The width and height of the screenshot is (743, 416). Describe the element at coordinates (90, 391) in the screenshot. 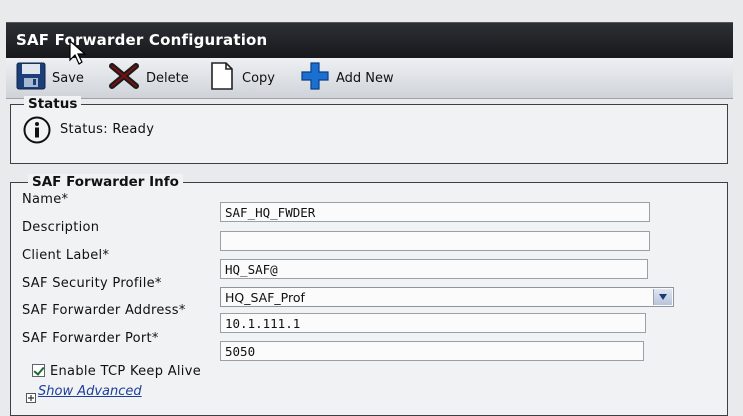

I see `show-advanced-link: Show Advanced` at that location.